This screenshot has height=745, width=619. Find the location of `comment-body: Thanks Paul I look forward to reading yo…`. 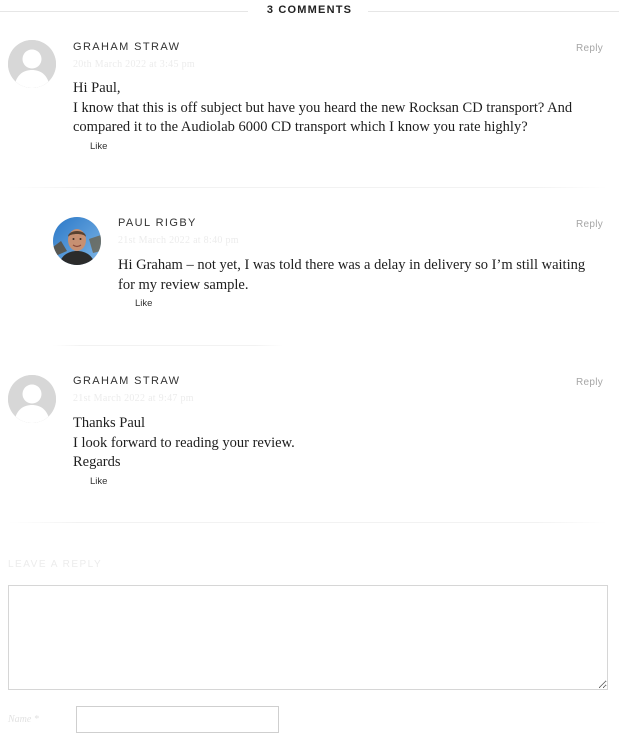

comment-body: Thanks Paul I look forward to reading yo… is located at coordinates (338, 443).